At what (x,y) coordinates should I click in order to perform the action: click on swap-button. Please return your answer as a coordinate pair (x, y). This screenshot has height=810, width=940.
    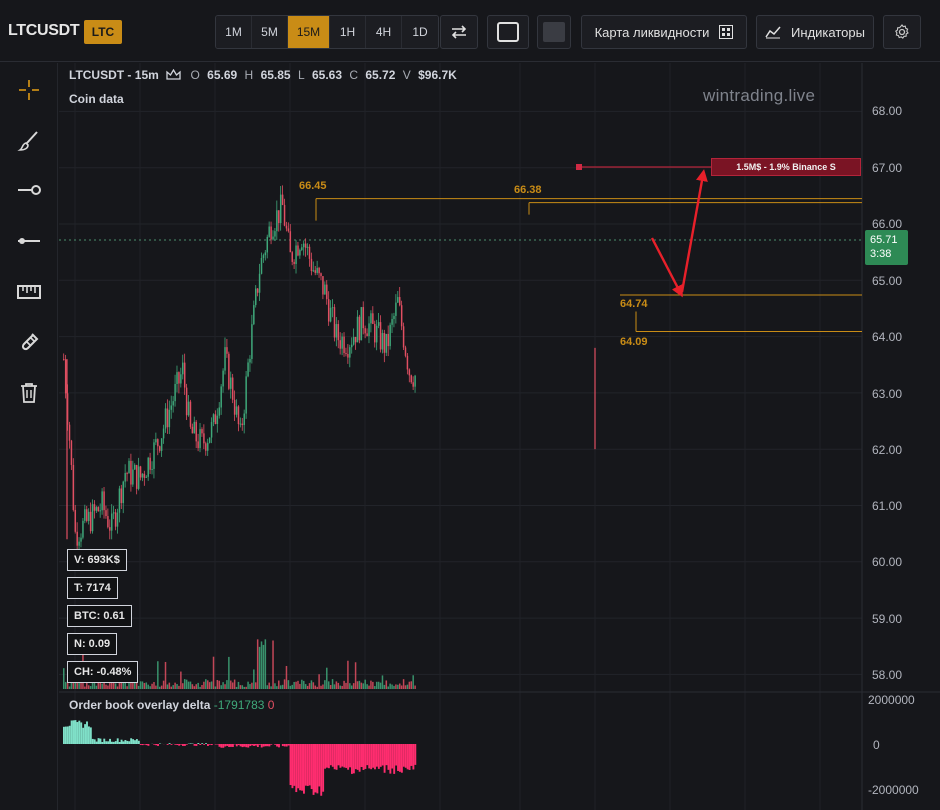
    Looking at the image, I should click on (459, 32).